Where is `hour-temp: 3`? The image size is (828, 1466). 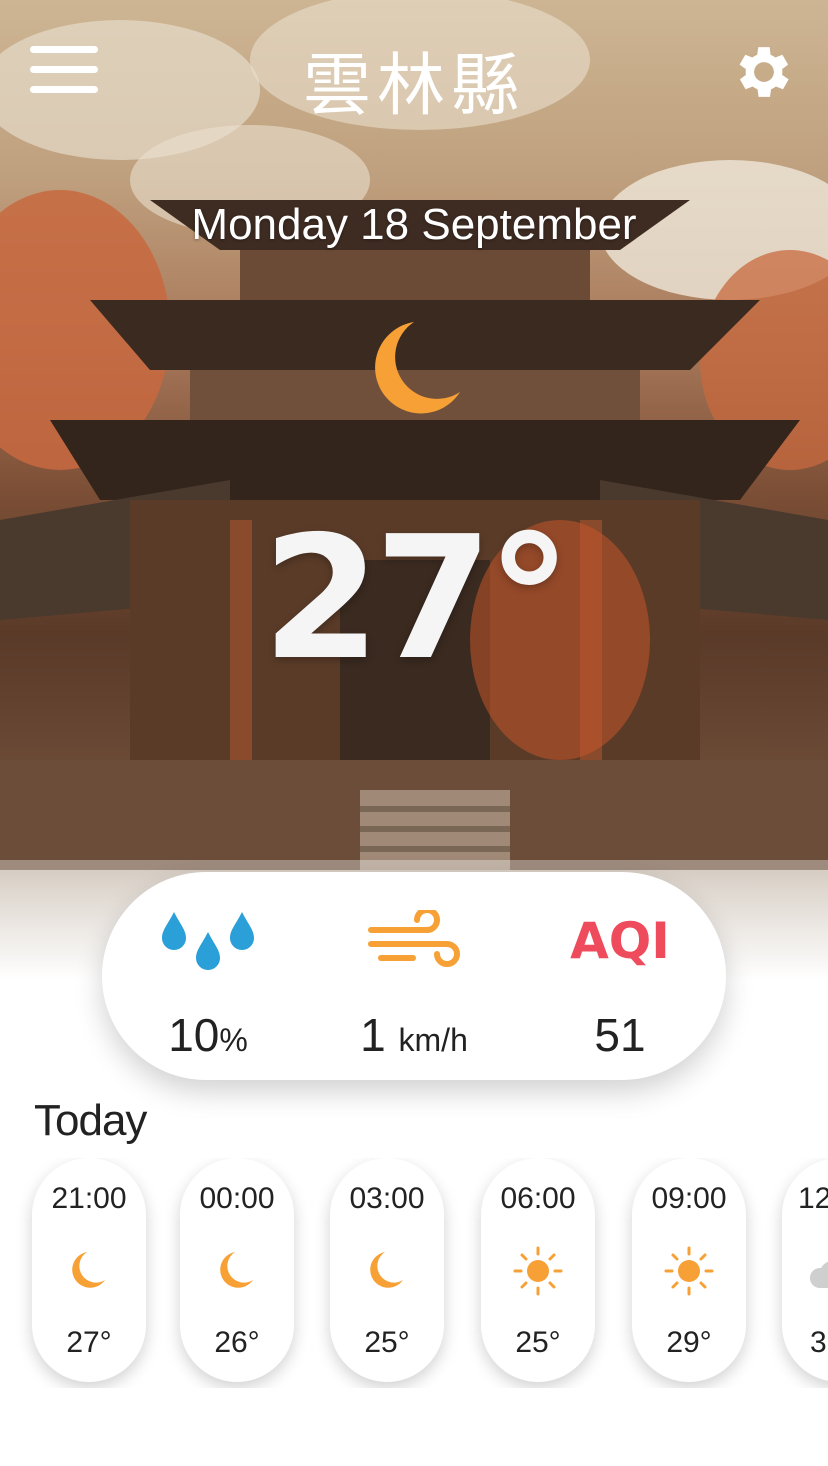 hour-temp: 3 is located at coordinates (818, 1342).